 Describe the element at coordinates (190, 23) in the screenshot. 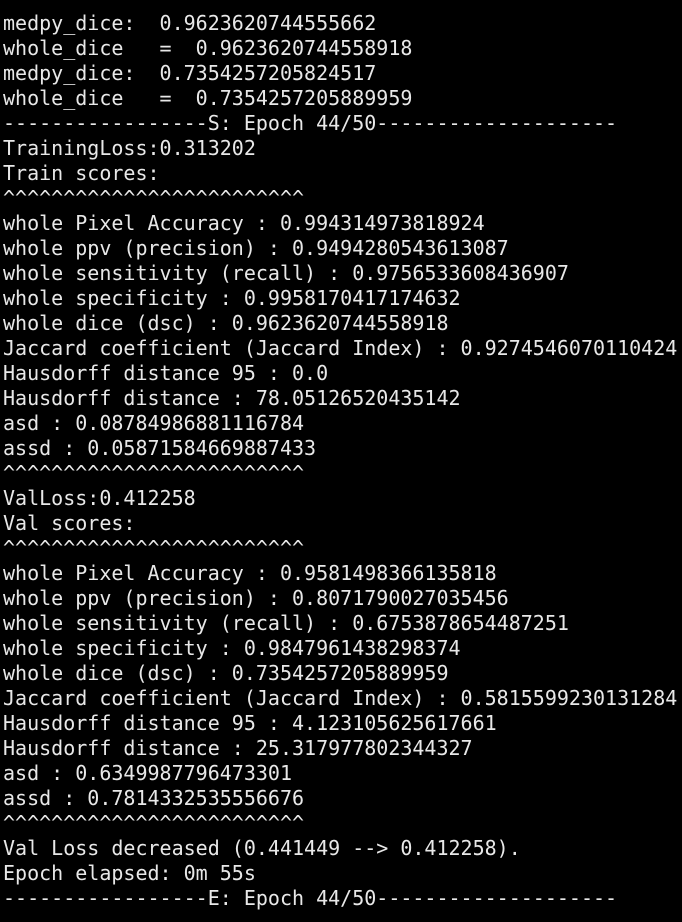

I see `terminal-line: medpy_dice: 0.9623620744555662` at that location.